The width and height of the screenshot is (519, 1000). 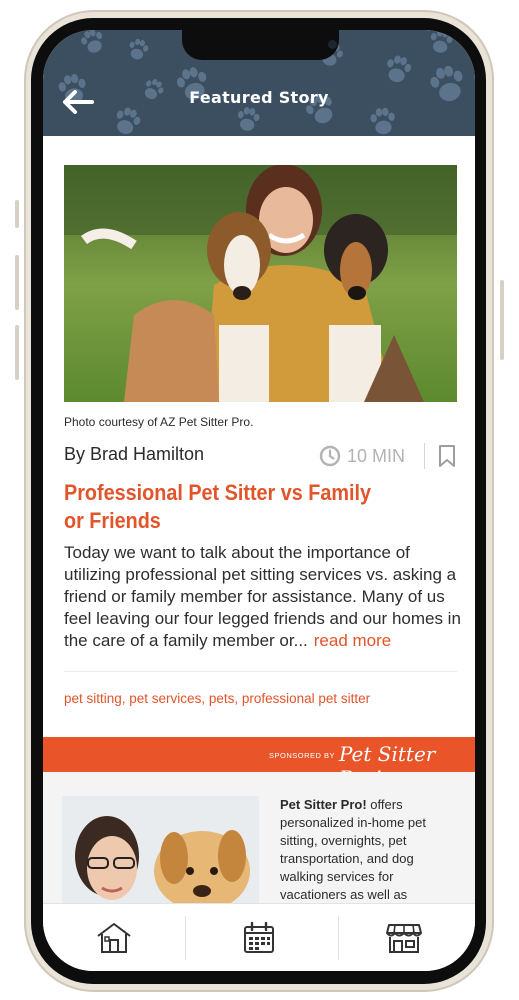 I want to click on section-divider, so click(x=260, y=671).